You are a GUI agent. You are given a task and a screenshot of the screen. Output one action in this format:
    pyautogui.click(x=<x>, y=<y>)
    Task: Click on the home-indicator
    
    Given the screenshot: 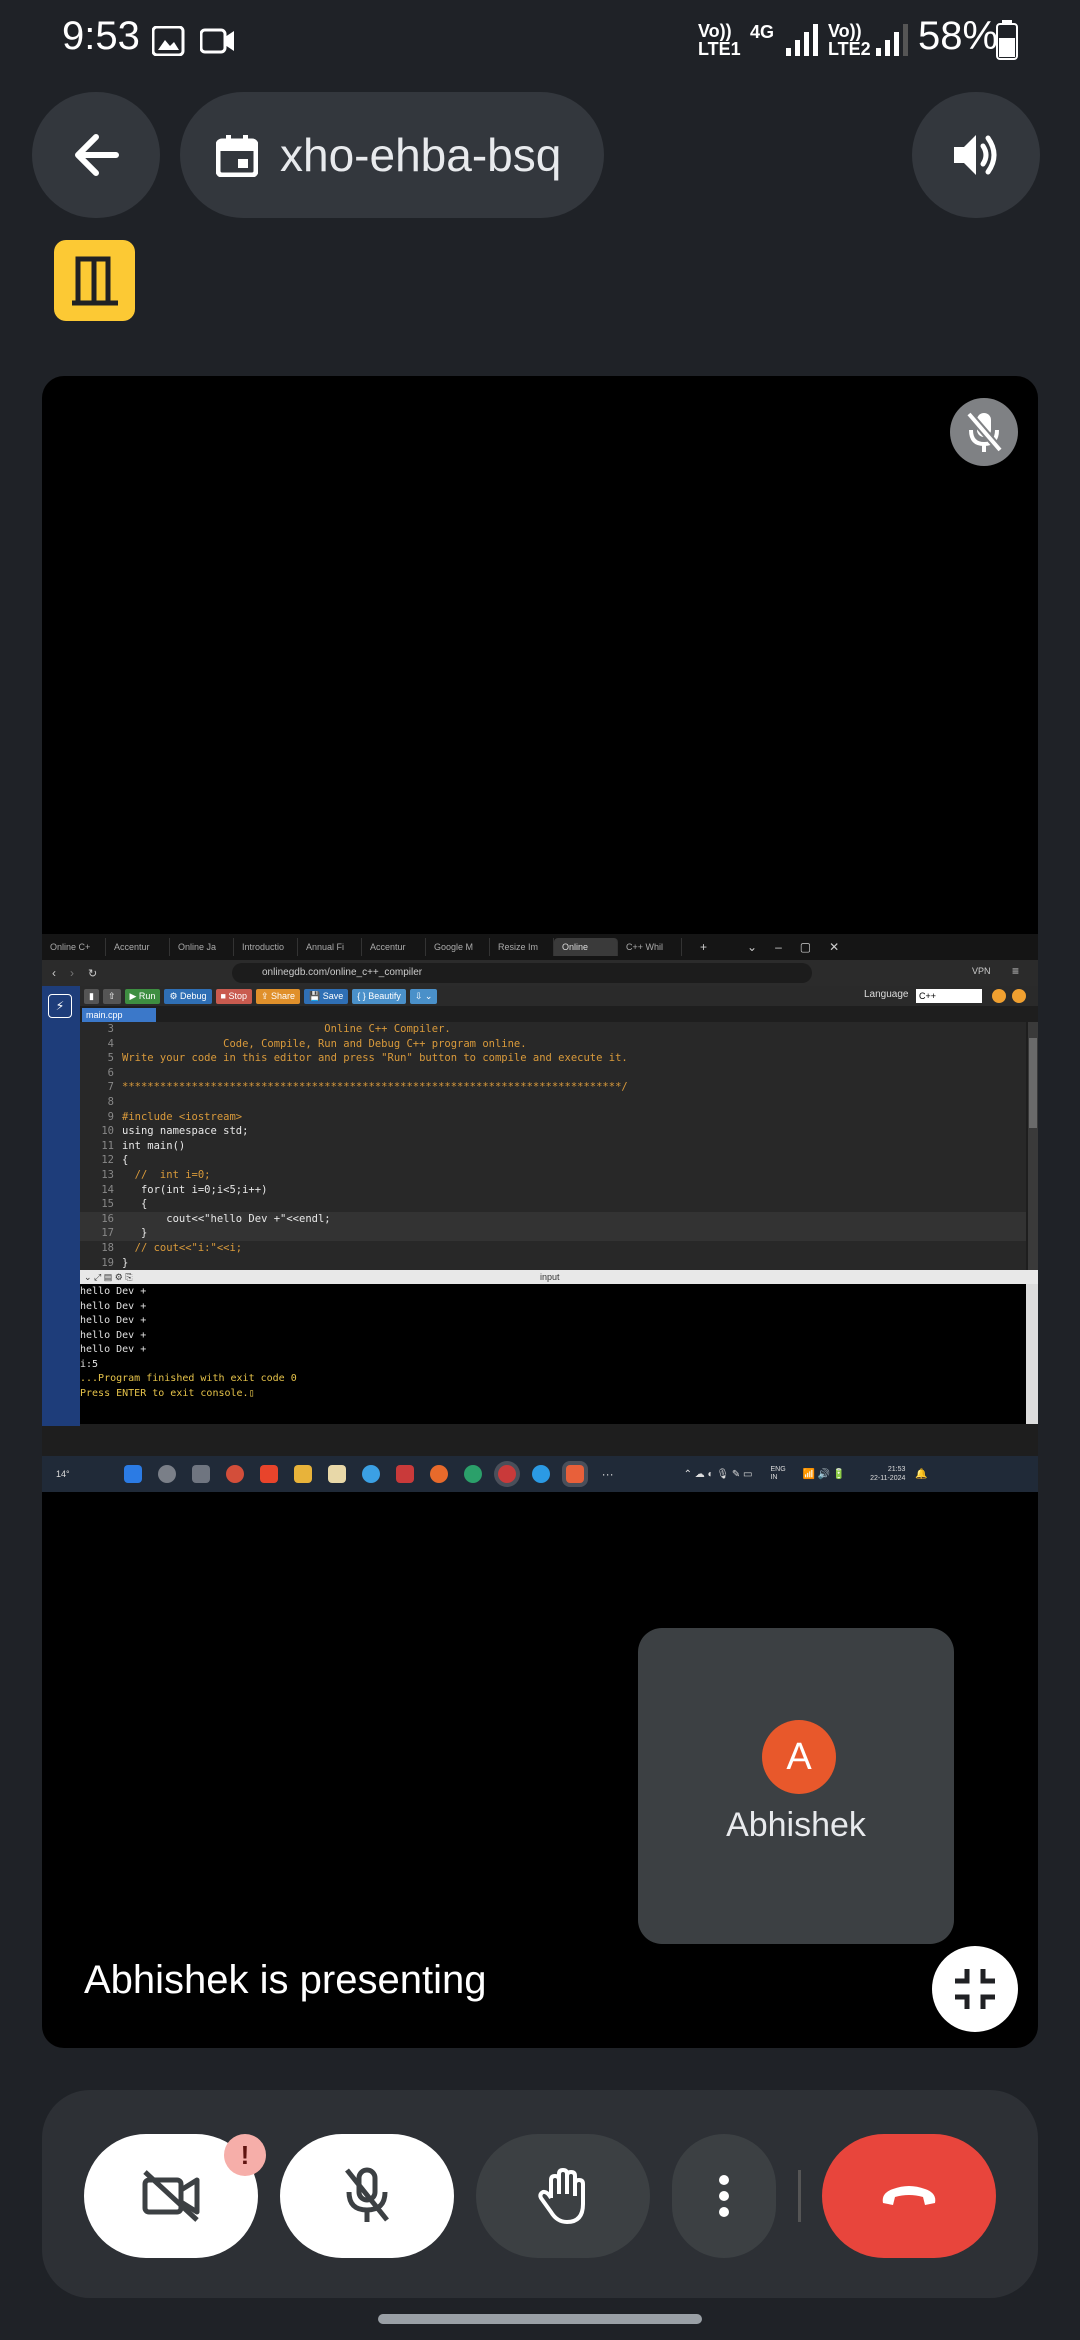 What is the action you would take?
    pyautogui.click(x=540, y=2319)
    